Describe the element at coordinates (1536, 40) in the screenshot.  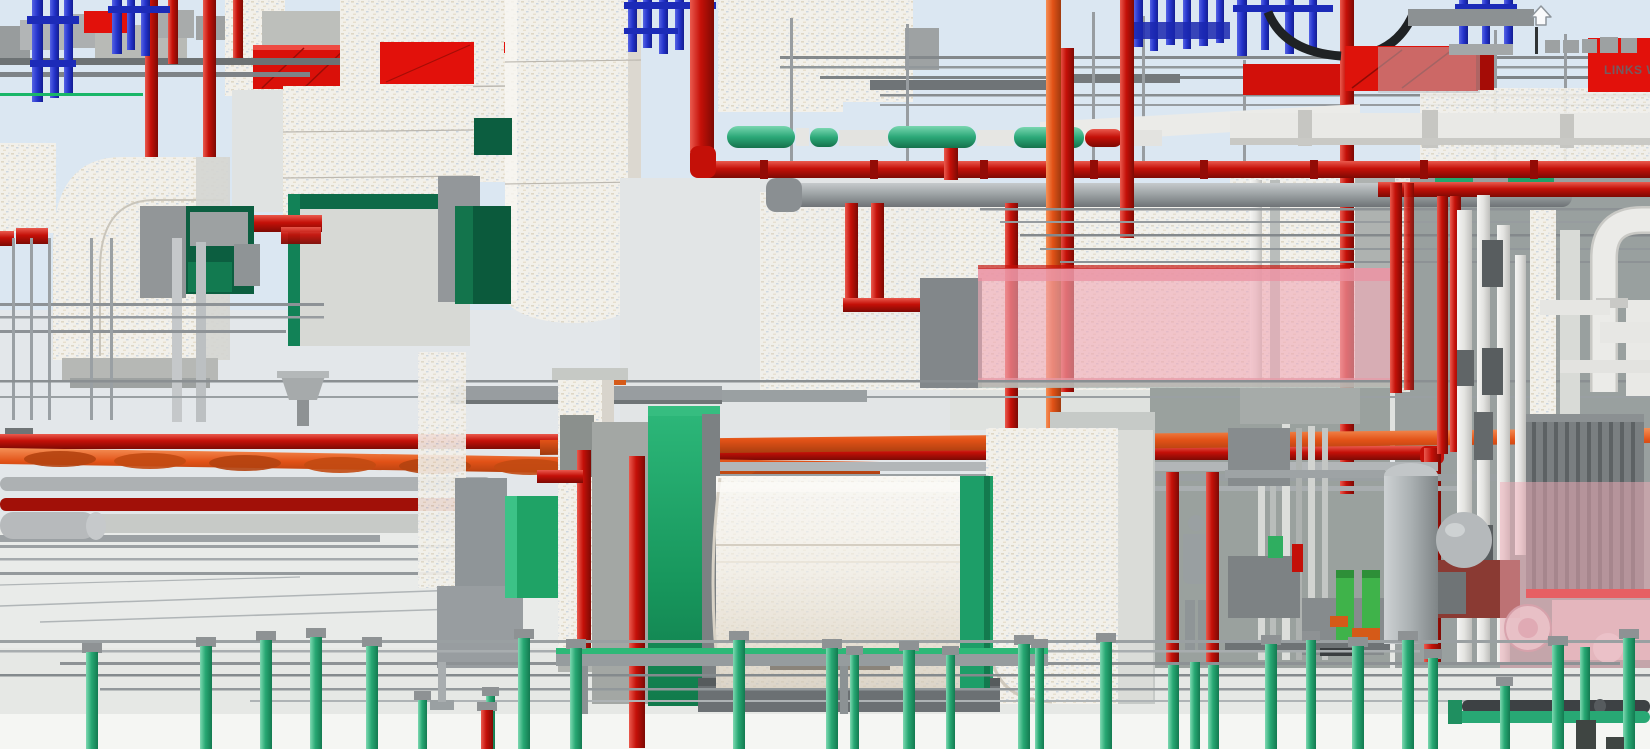
I see `hanger-squiggle` at that location.